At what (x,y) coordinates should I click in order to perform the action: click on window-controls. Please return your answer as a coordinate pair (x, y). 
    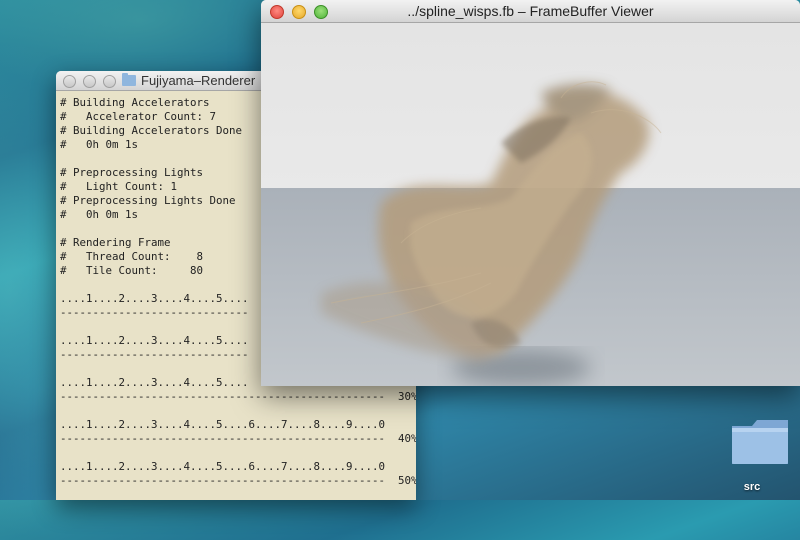
    Looking at the image, I should click on (89, 81).